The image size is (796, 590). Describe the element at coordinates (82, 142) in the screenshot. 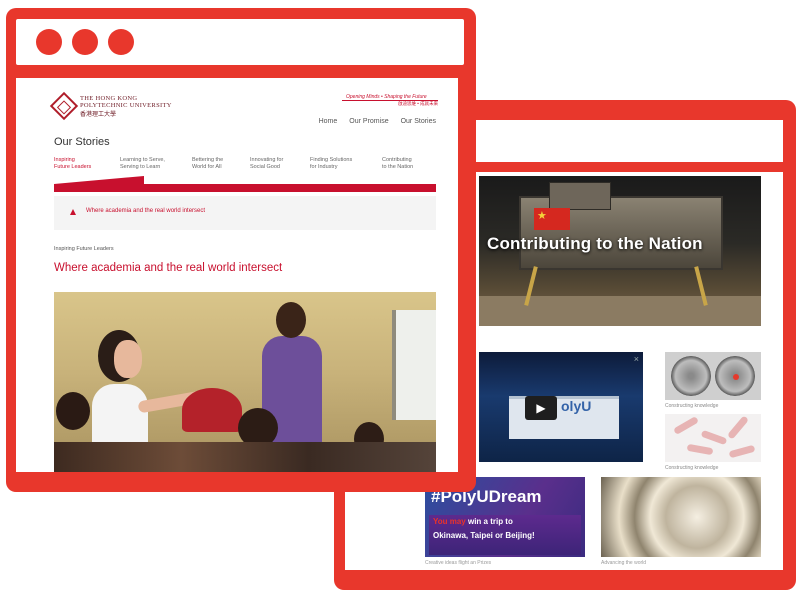

I see `section-title: Our Stories` at that location.